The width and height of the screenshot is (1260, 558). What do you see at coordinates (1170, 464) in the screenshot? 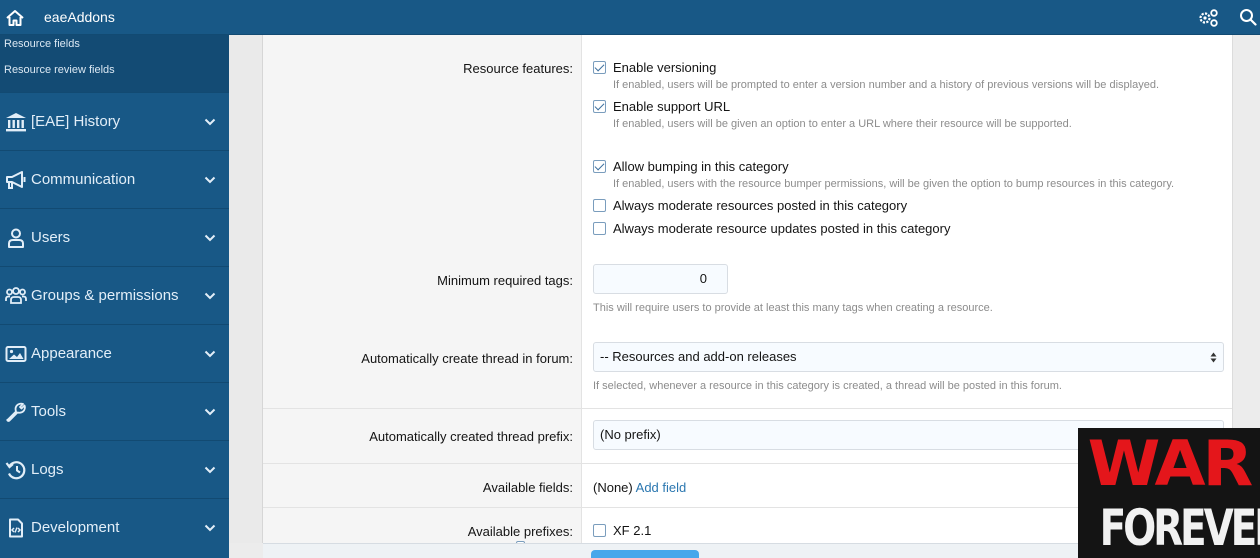
I see `watermark-line-1: WAR` at bounding box center [1170, 464].